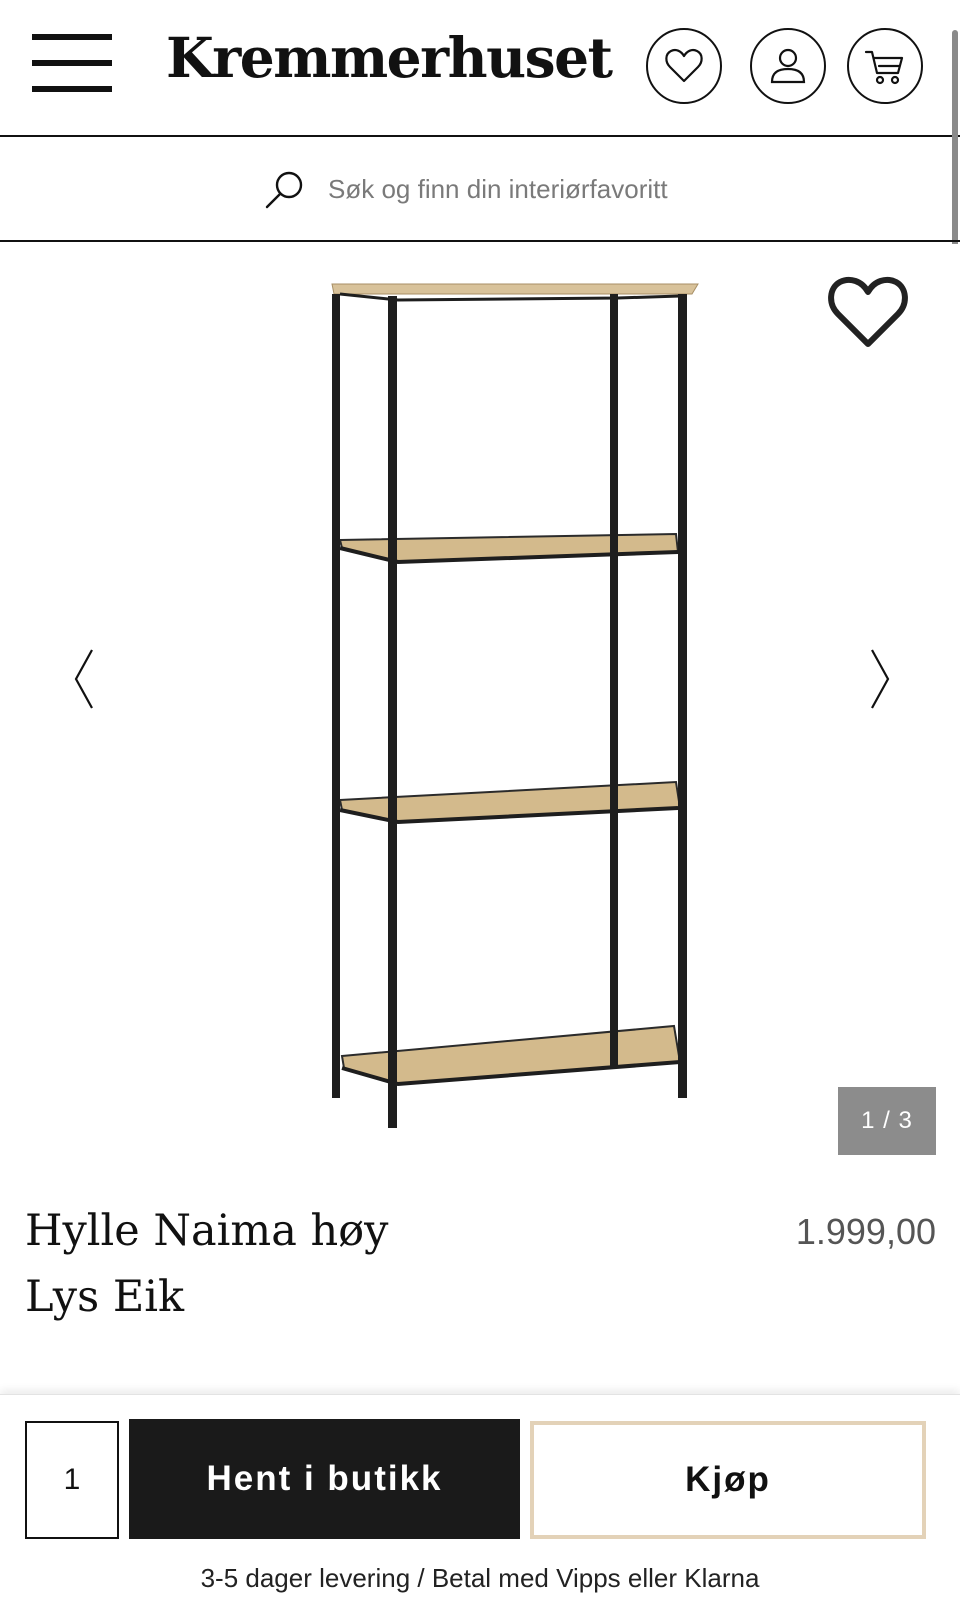  What do you see at coordinates (518, 189) in the screenshot?
I see `search-input` at bounding box center [518, 189].